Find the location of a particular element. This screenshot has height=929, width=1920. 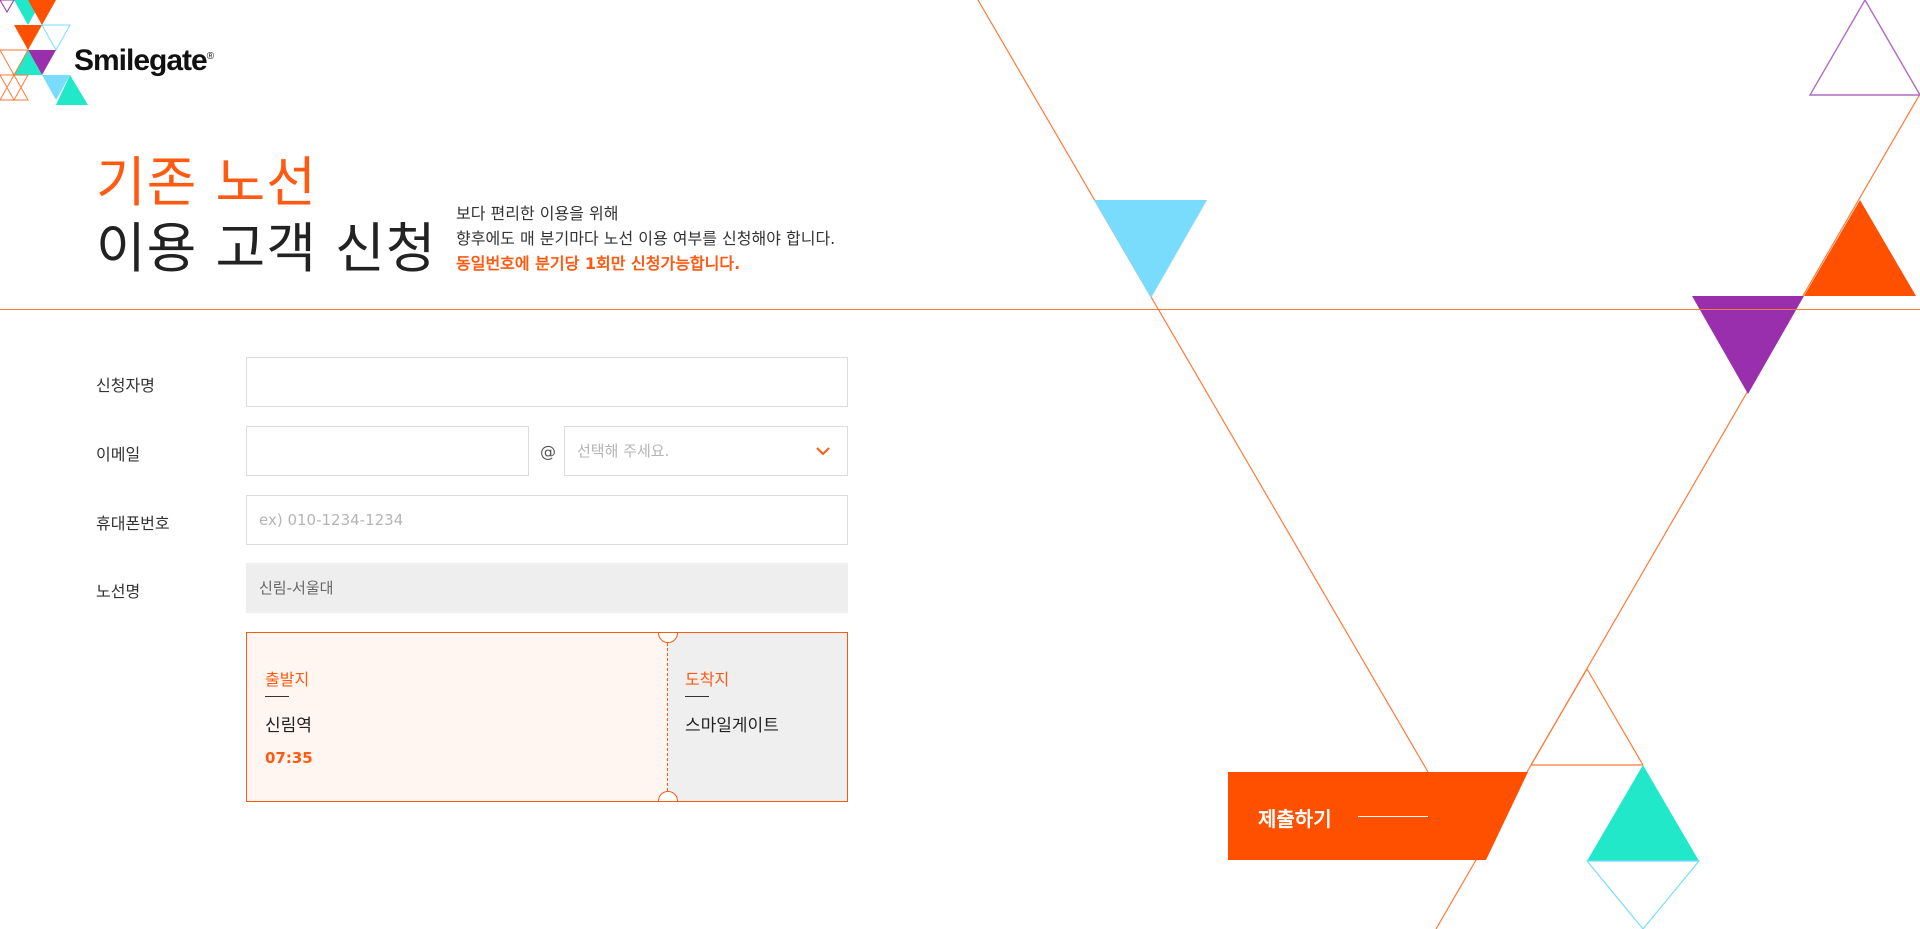

arrival-caption: 도착지 is located at coordinates (707, 679).